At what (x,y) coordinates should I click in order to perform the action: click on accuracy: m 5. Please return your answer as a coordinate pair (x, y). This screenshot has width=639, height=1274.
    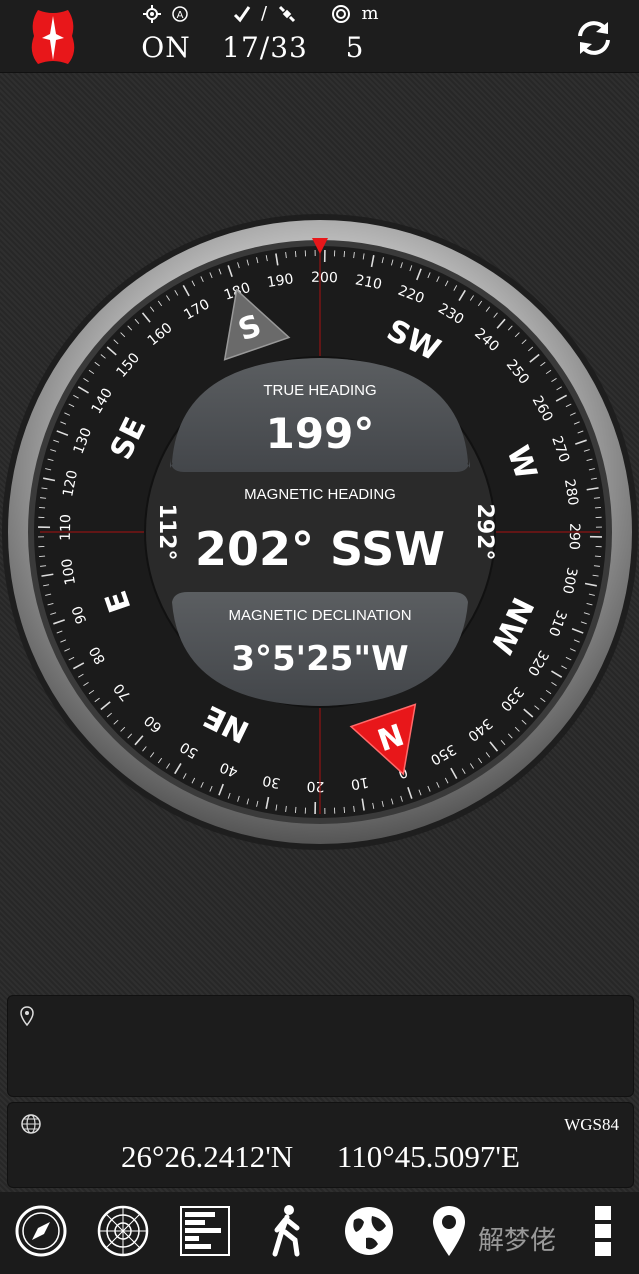
    Looking at the image, I should click on (355, 34).